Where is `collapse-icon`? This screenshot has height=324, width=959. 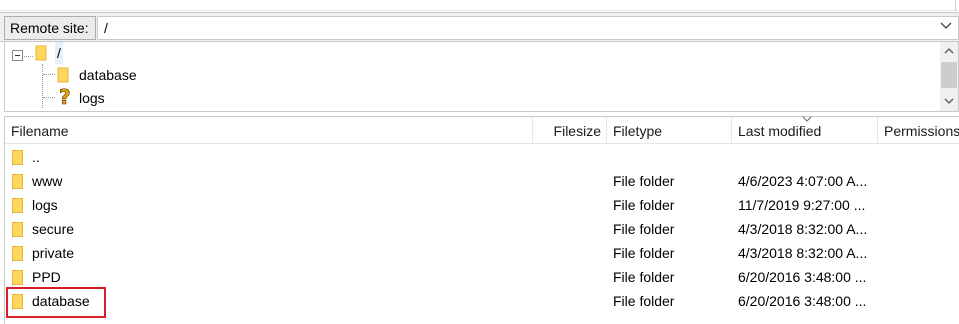 collapse-icon is located at coordinates (17, 55).